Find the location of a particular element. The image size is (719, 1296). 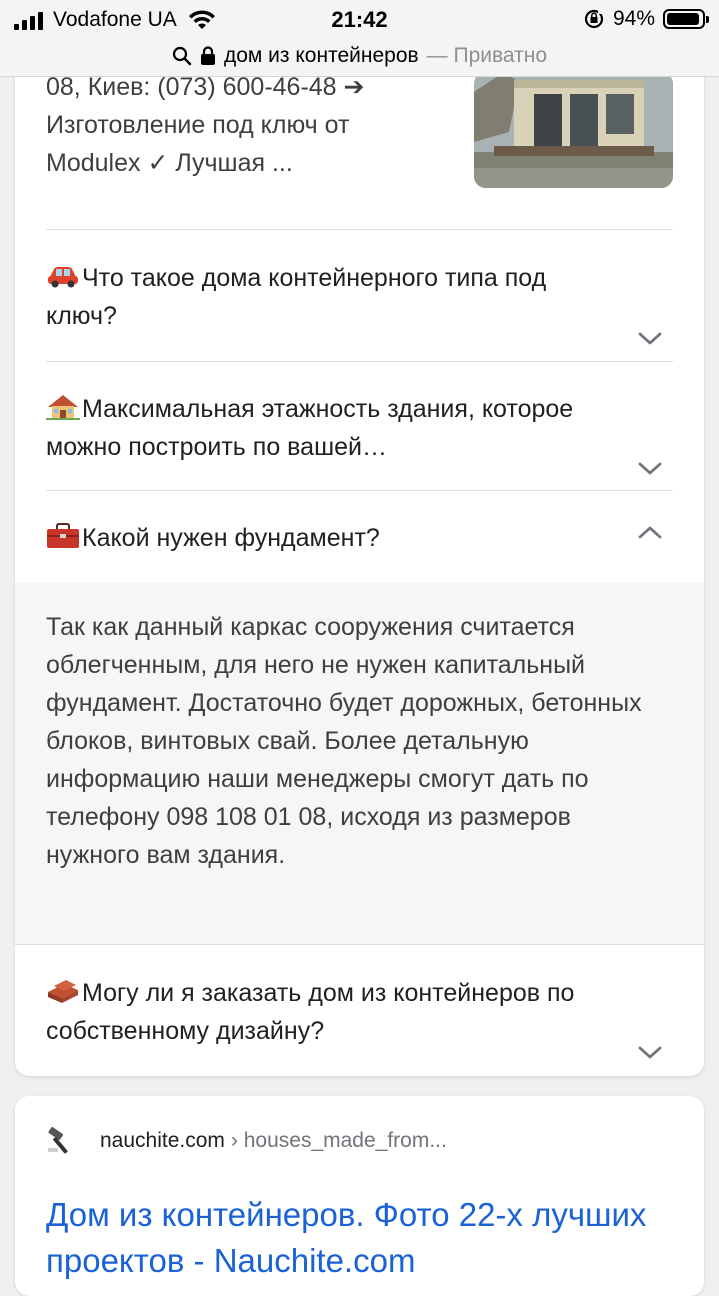

private-label: — Приватно is located at coordinates (487, 55).